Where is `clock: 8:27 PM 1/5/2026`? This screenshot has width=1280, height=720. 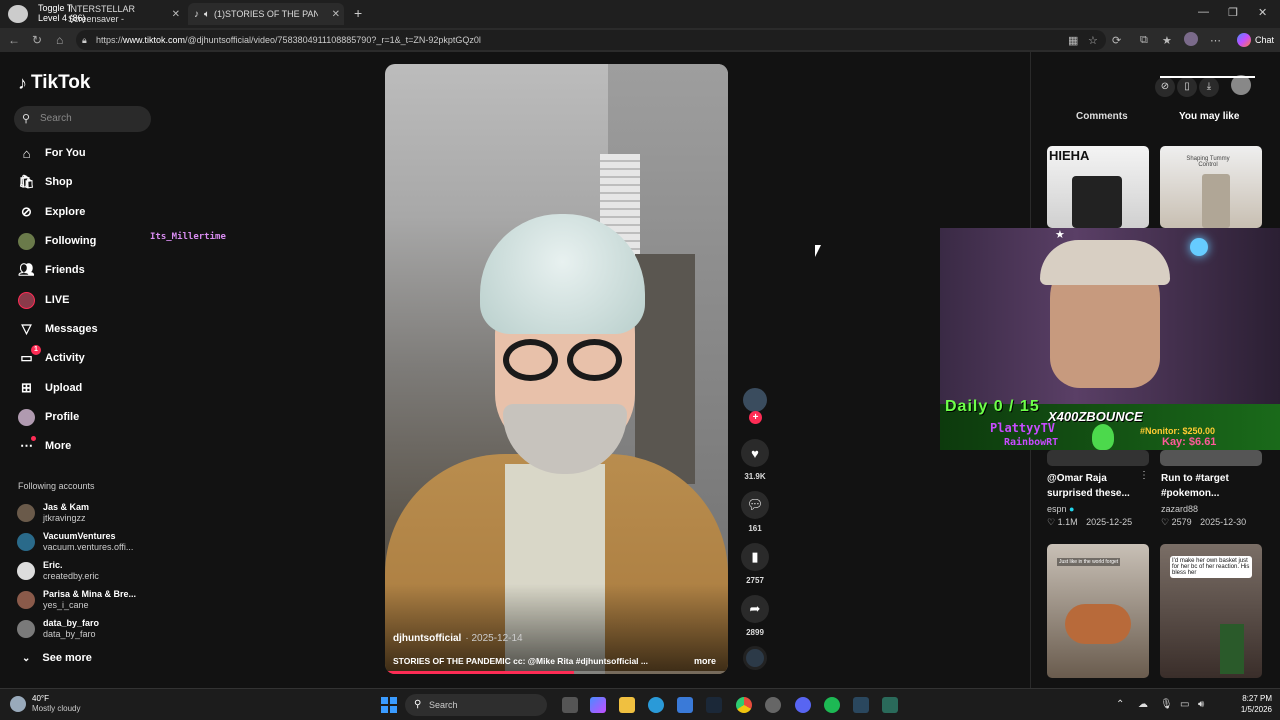 clock: 8:27 PM 1/5/2026 is located at coordinates (1256, 704).